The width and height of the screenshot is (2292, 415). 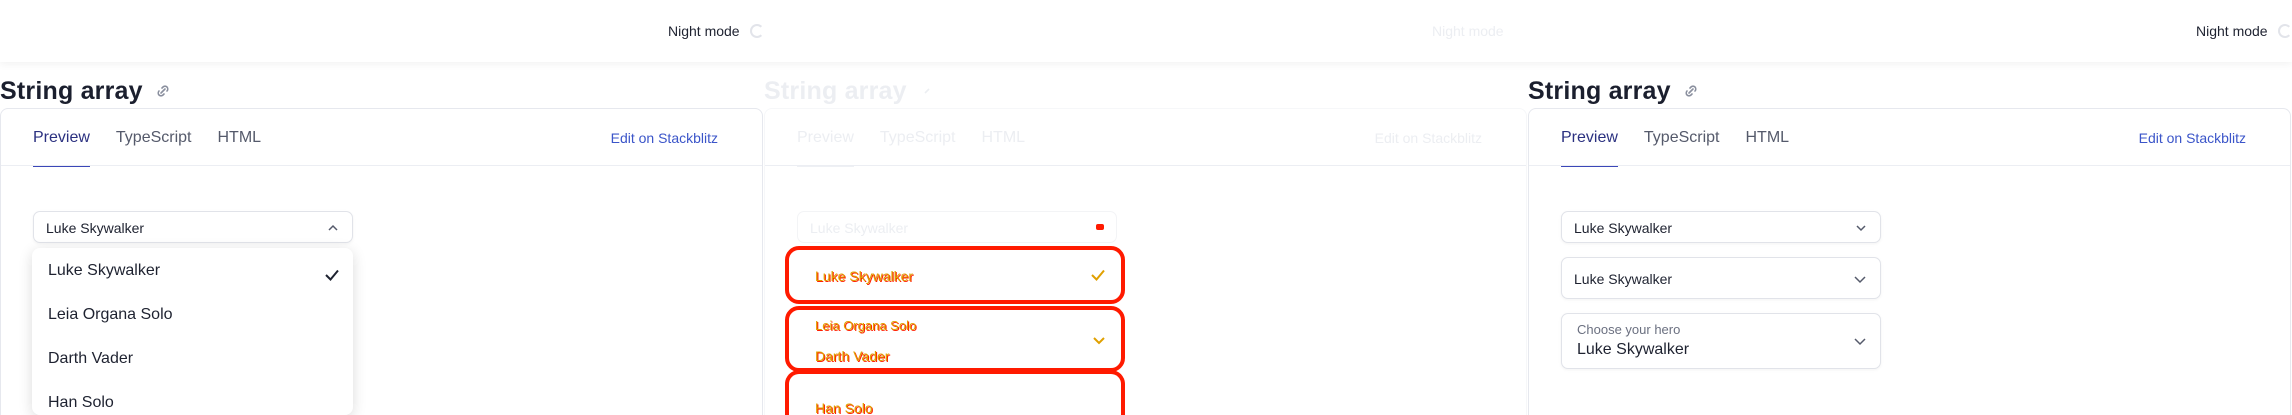 What do you see at coordinates (844, 407) in the screenshot?
I see `glitch-text: Han Solo` at bounding box center [844, 407].